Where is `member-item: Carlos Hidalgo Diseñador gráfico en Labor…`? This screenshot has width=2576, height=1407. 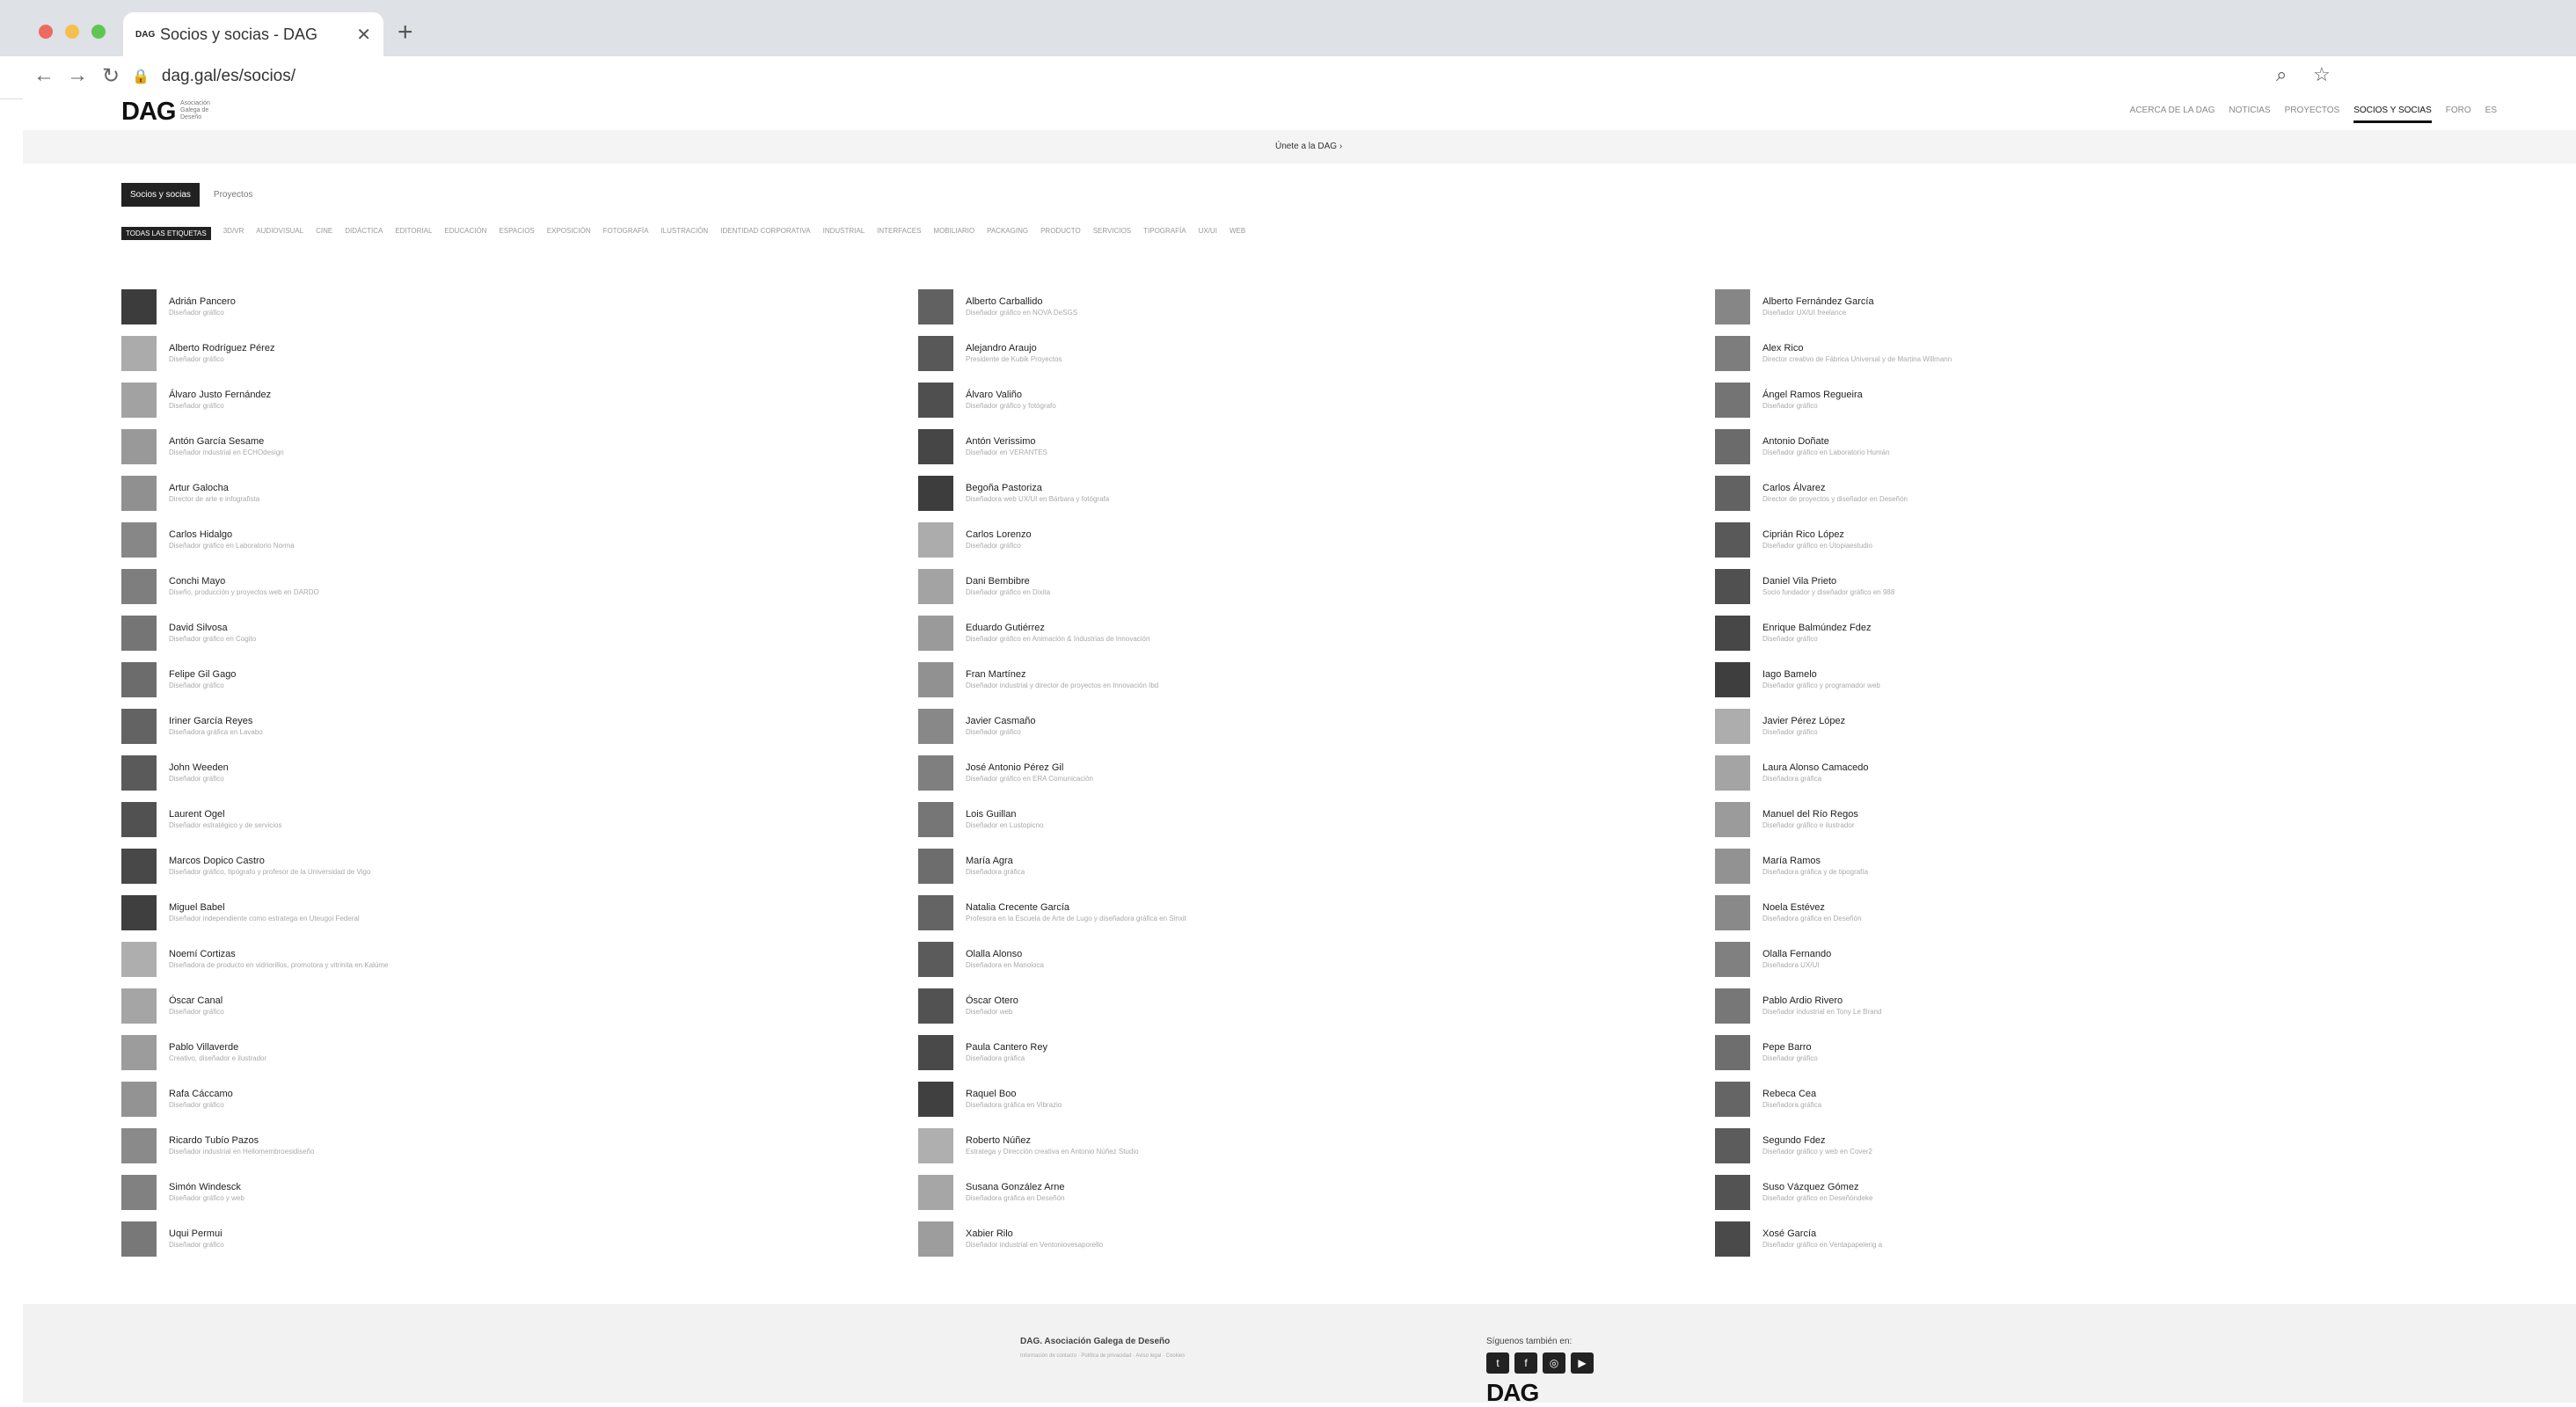 member-item: Carlos Hidalgo Diseñador gráfico en Labor… is located at coordinates (519, 540).